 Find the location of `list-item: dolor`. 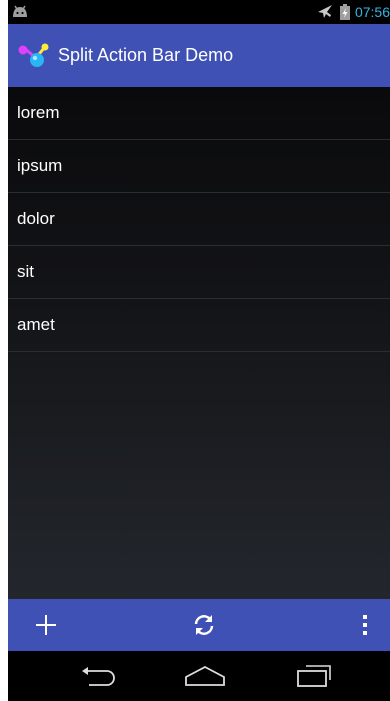

list-item: dolor is located at coordinates (199, 219).